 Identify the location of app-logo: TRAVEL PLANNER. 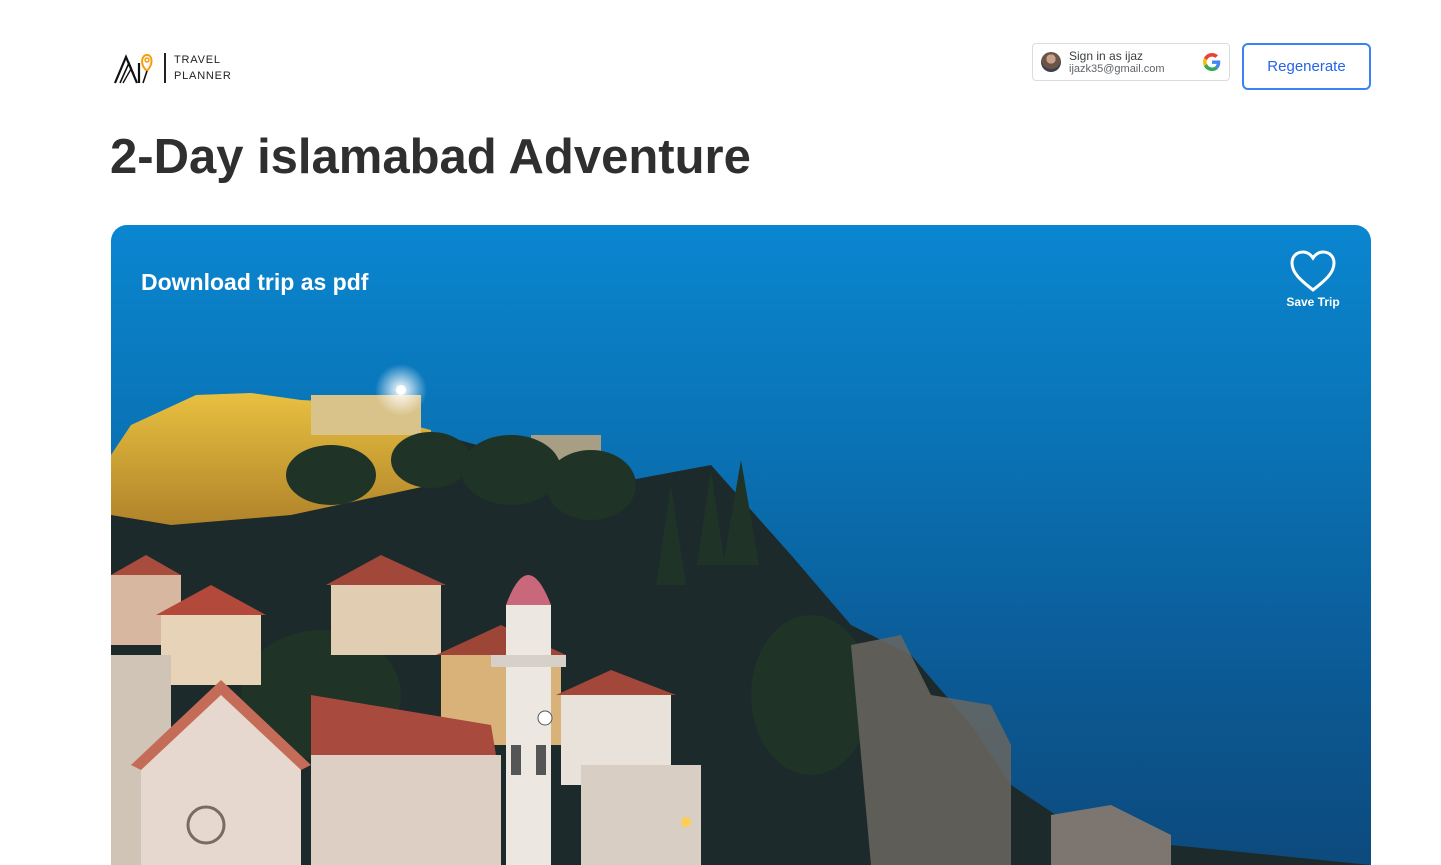
(177, 68).